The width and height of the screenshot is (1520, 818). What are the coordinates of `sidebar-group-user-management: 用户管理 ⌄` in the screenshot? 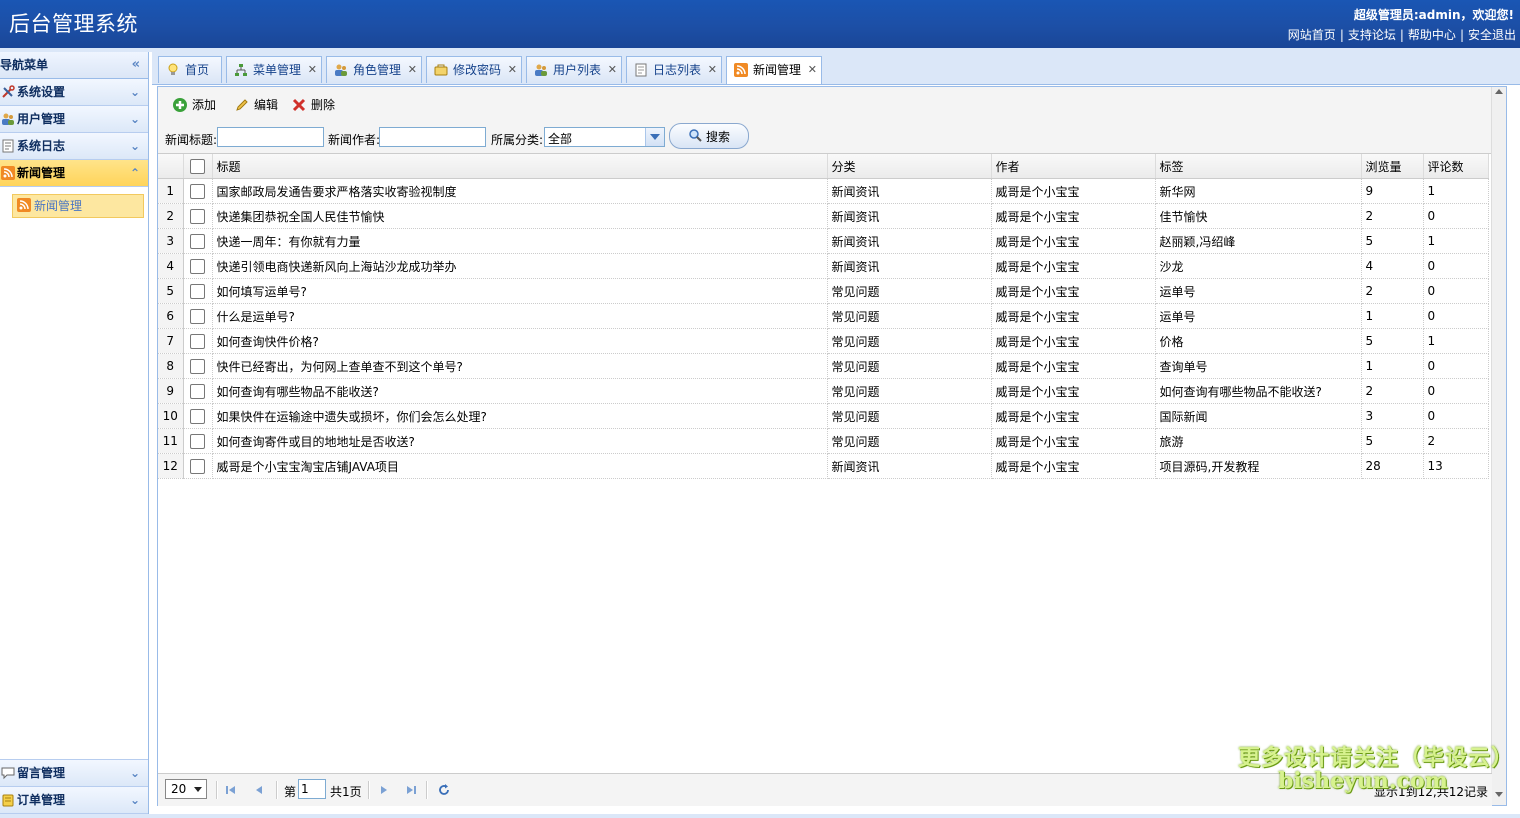 It's located at (74, 119).